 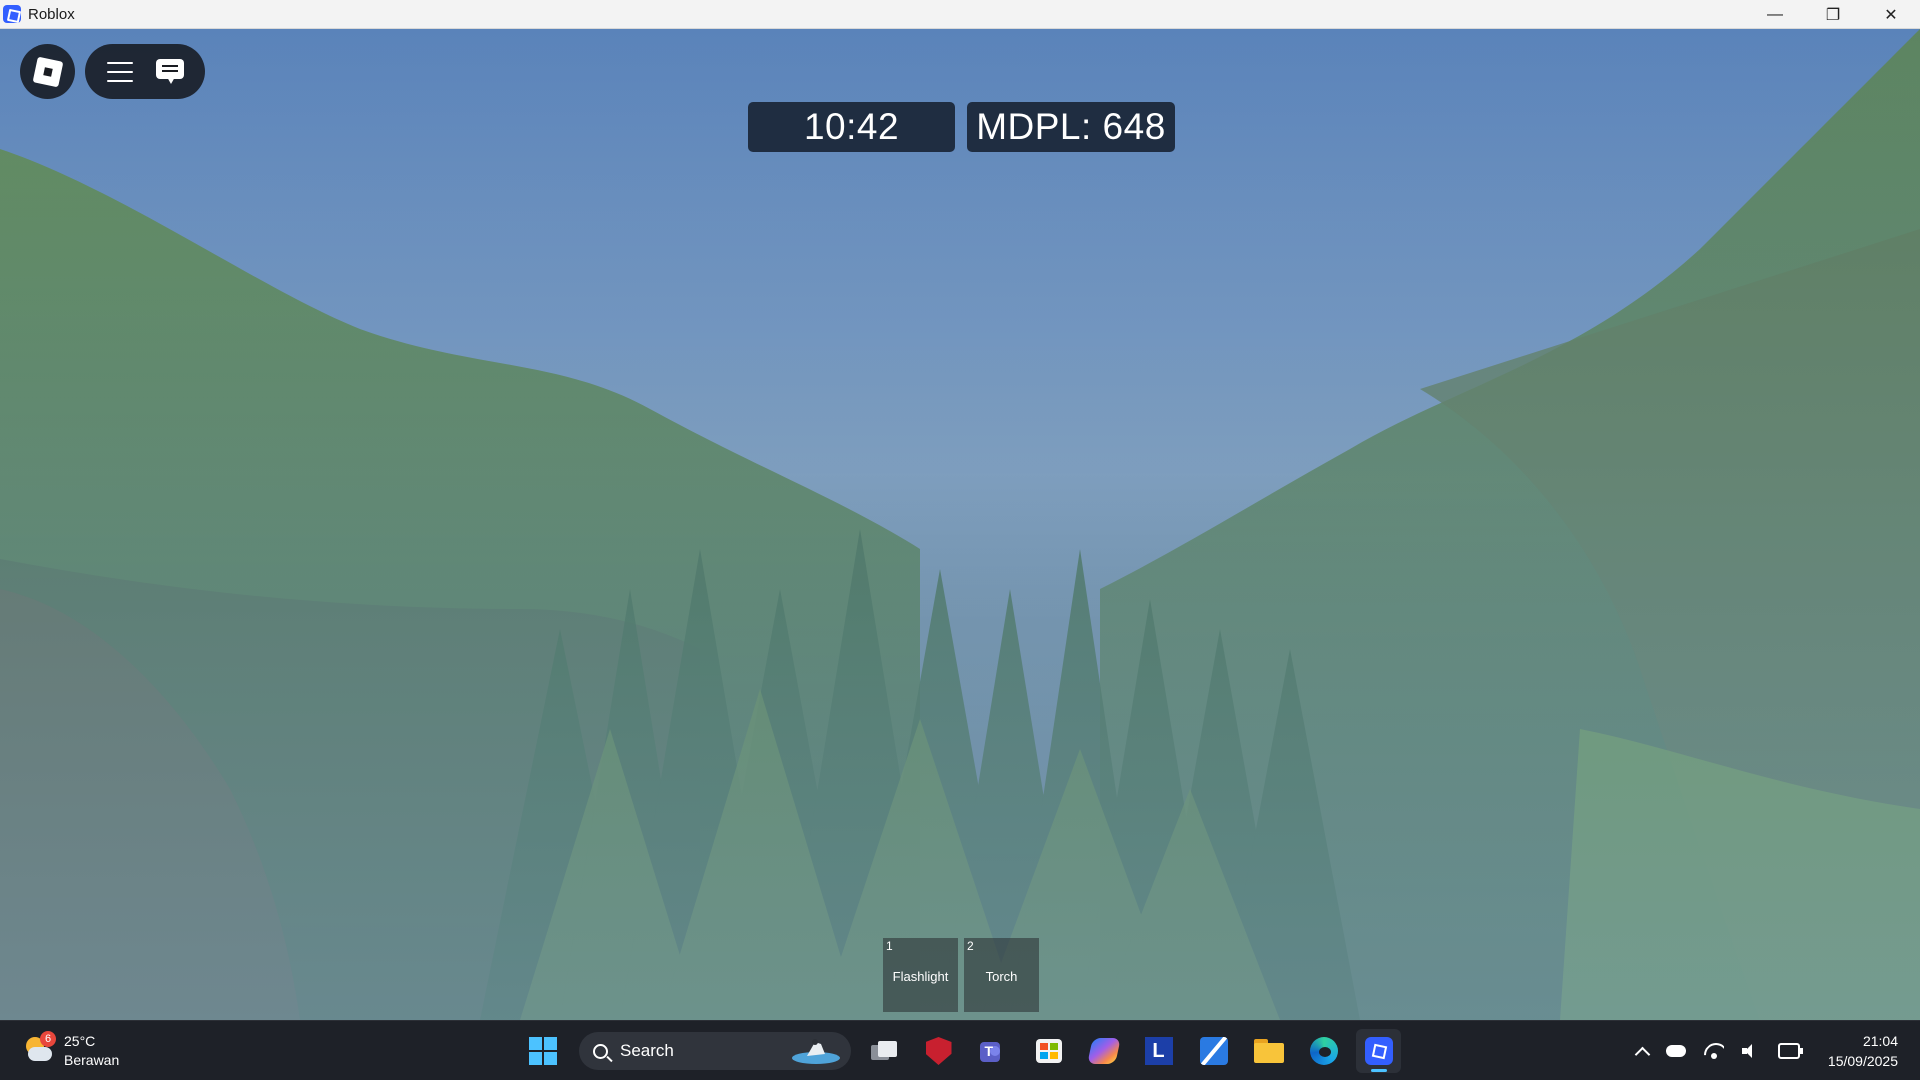 I want to click on mcafee-button, so click(x=938, y=1051).